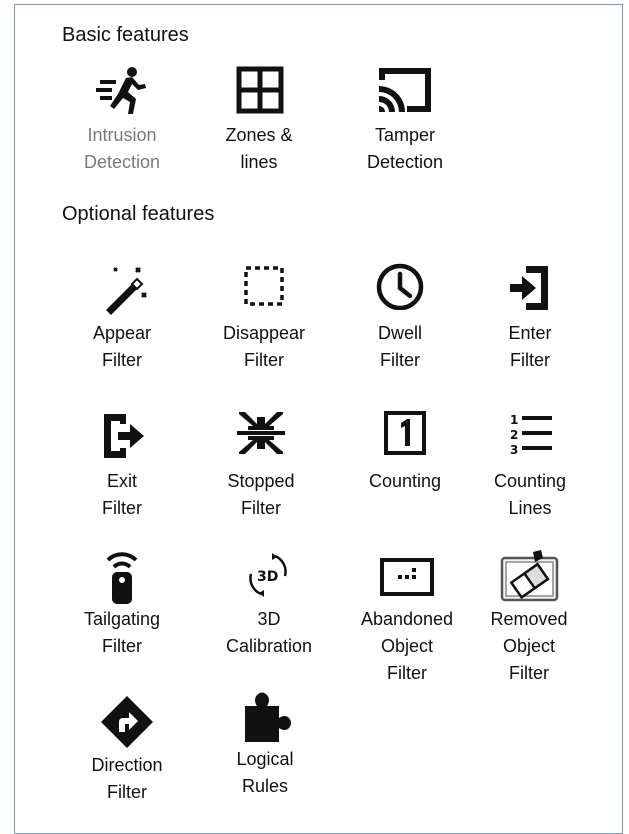  What do you see at coordinates (407, 576) in the screenshot?
I see `dotted-box-icon` at bounding box center [407, 576].